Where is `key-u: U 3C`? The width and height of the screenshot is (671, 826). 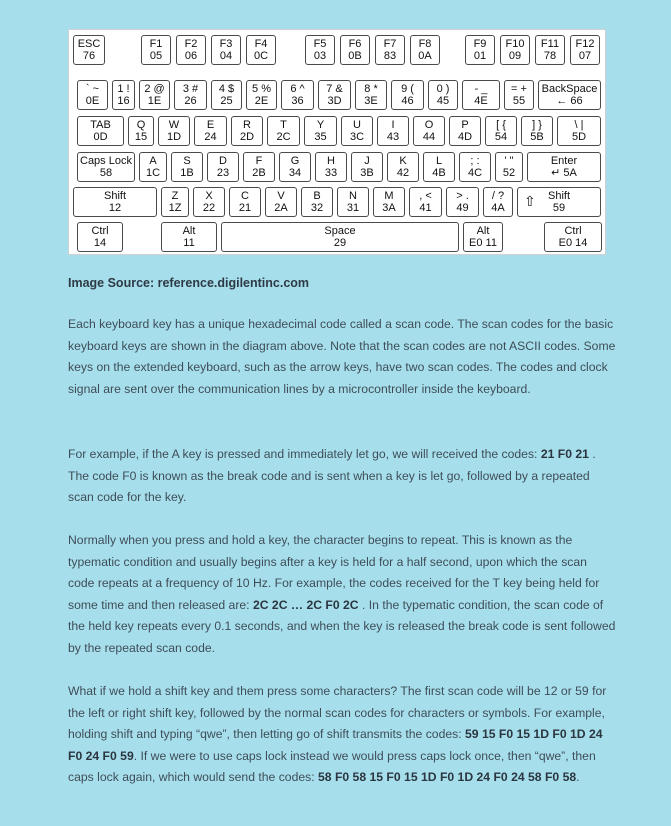
key-u: U 3C is located at coordinates (357, 131).